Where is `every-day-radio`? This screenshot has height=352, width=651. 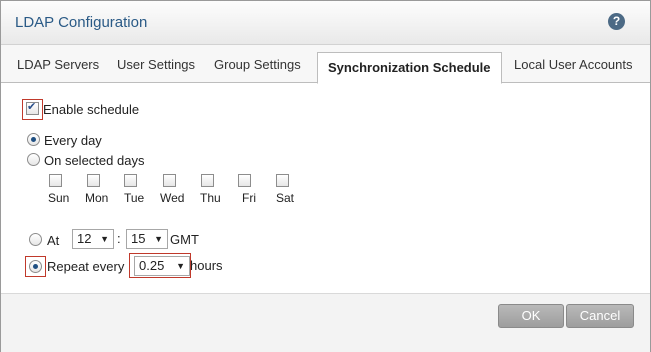
every-day-radio is located at coordinates (33, 139).